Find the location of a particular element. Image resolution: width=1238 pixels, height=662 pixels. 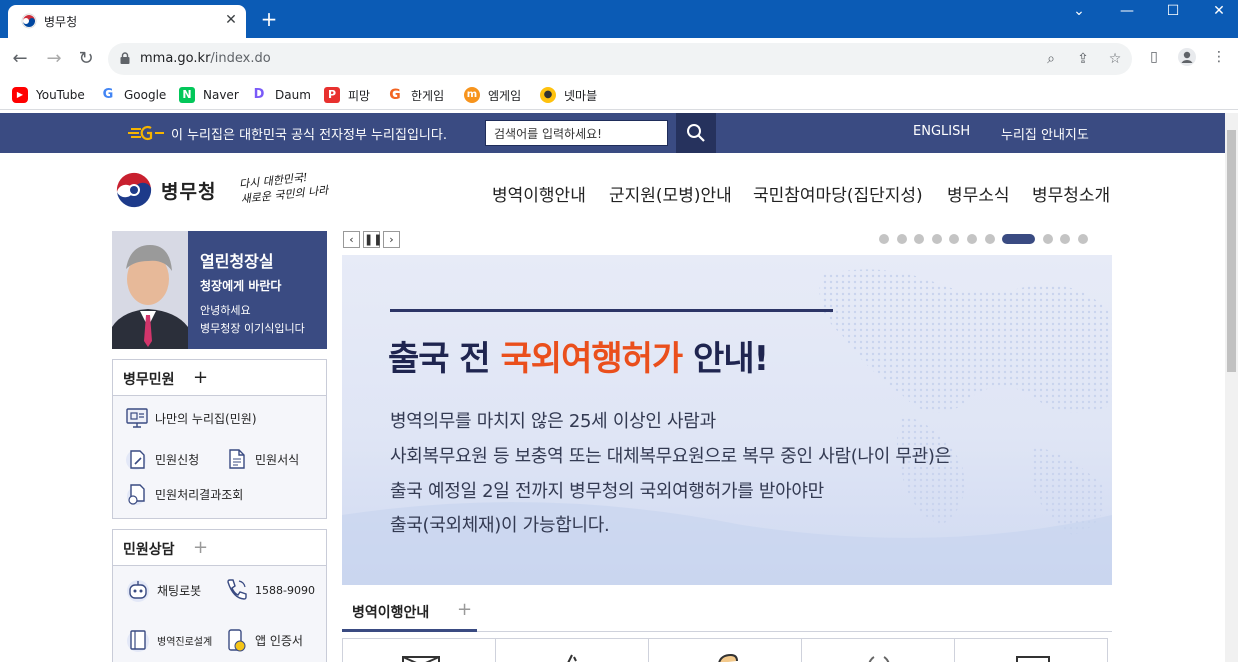

chatbot-label: 채팅로봇 is located at coordinates (179, 590).